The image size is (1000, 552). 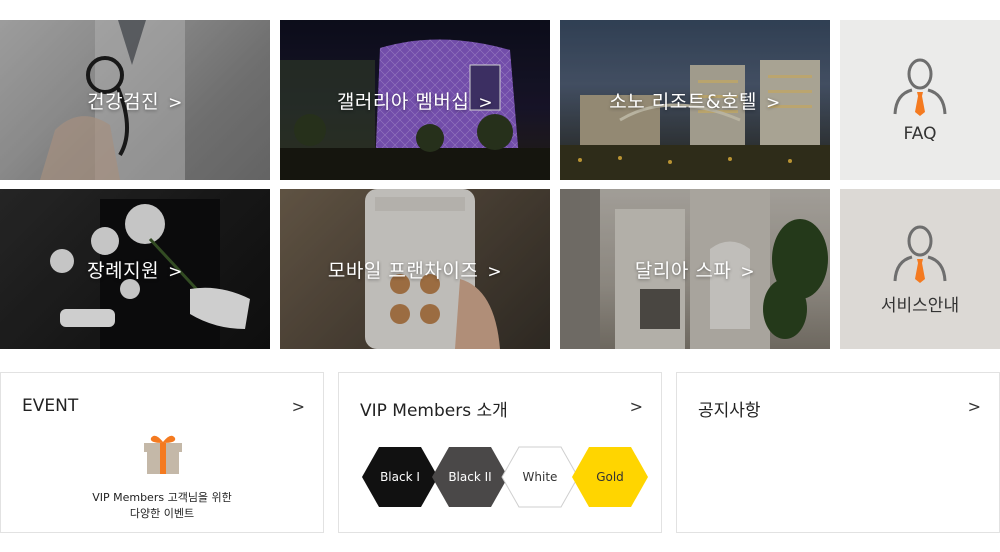 I want to click on tile-label: 갤러리아 멤버십 >, so click(x=415, y=101).